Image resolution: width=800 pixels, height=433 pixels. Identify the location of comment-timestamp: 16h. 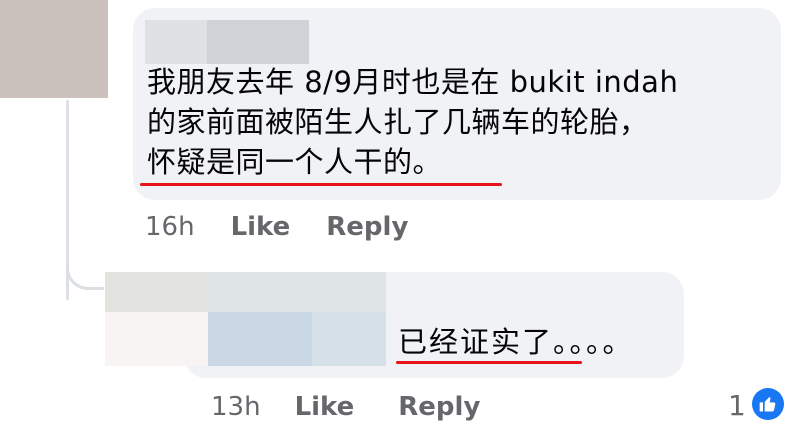
(170, 227).